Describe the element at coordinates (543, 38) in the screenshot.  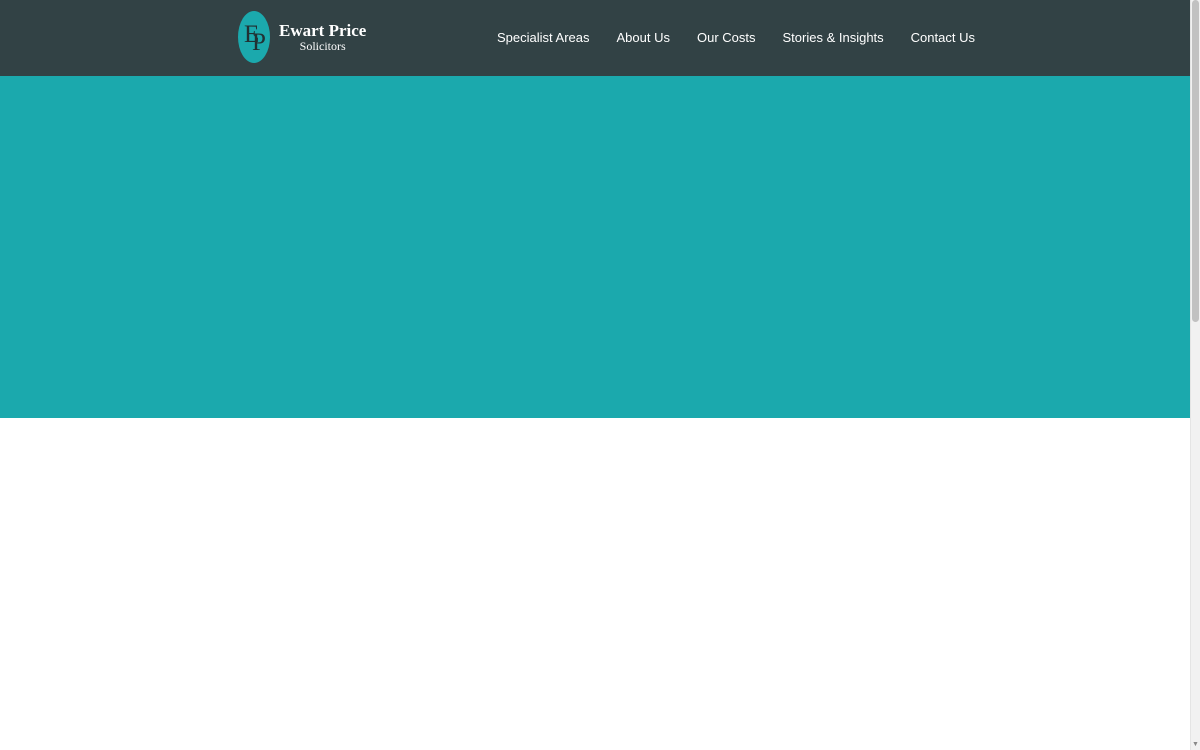
I see `nav-specialist-areas: Specialist Areas` at that location.